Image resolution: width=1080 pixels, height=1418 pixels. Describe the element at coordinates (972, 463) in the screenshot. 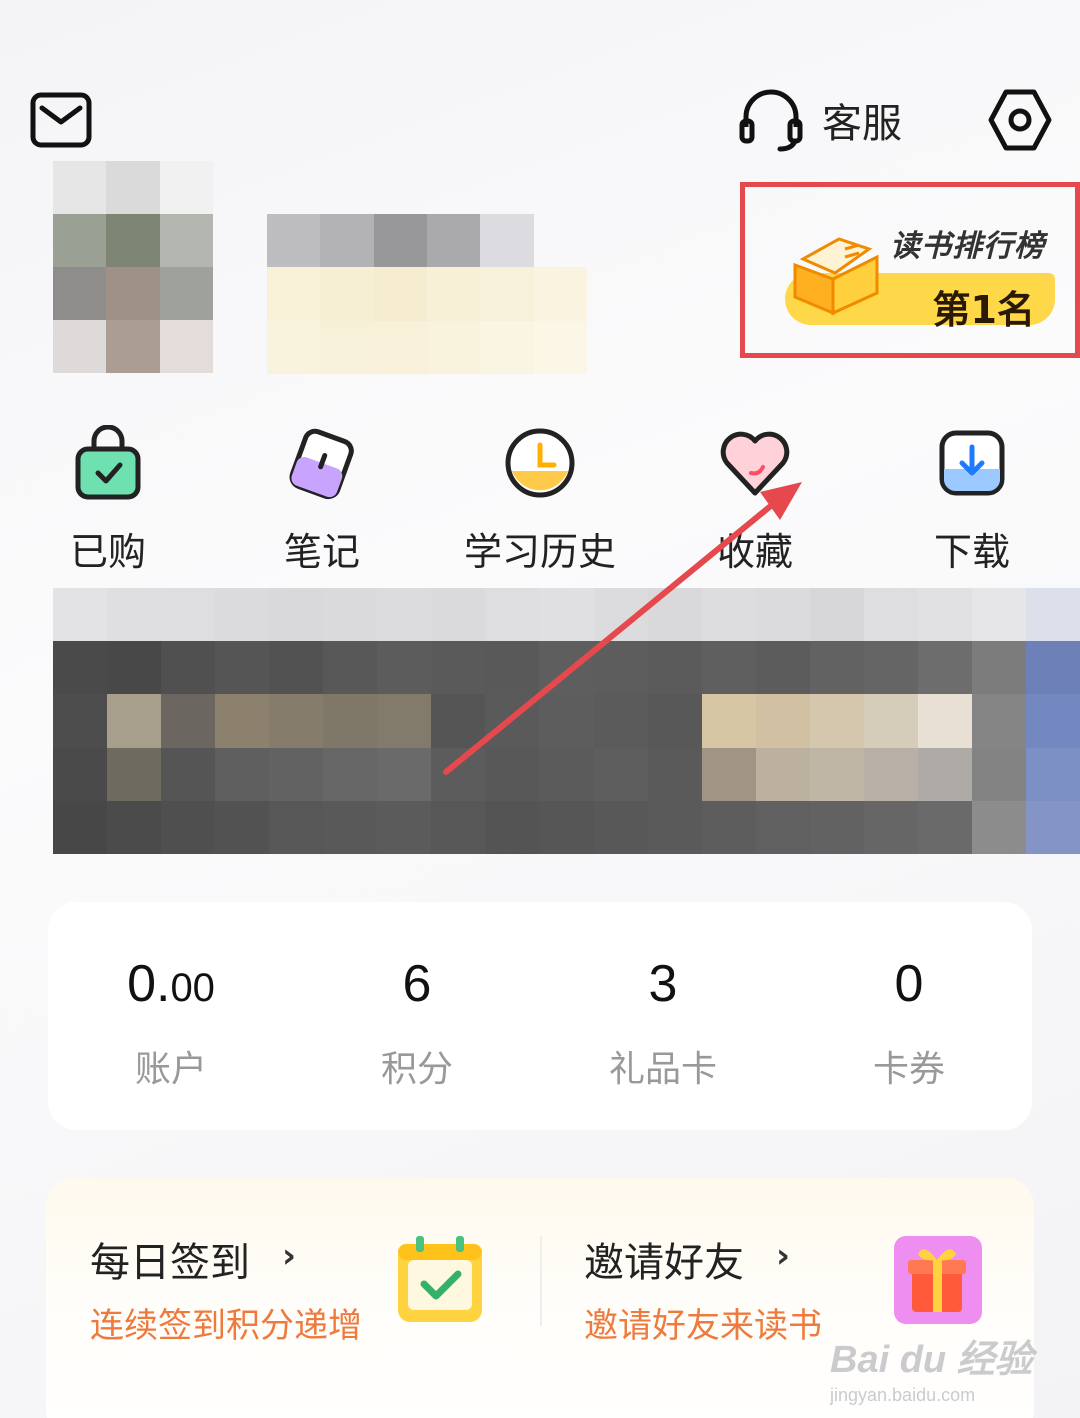

I see `download-icon` at that location.